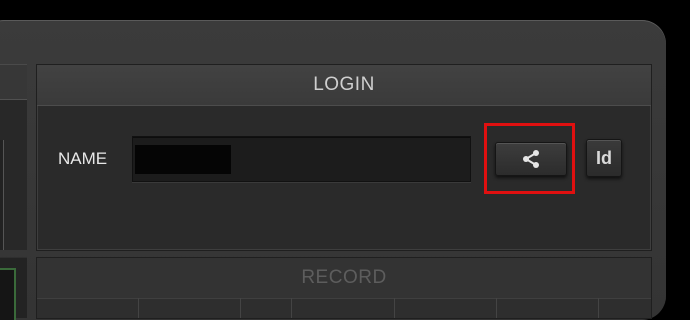 This screenshot has height=320, width=690. Describe the element at coordinates (344, 85) in the screenshot. I see `login-header: LOGIN` at that location.